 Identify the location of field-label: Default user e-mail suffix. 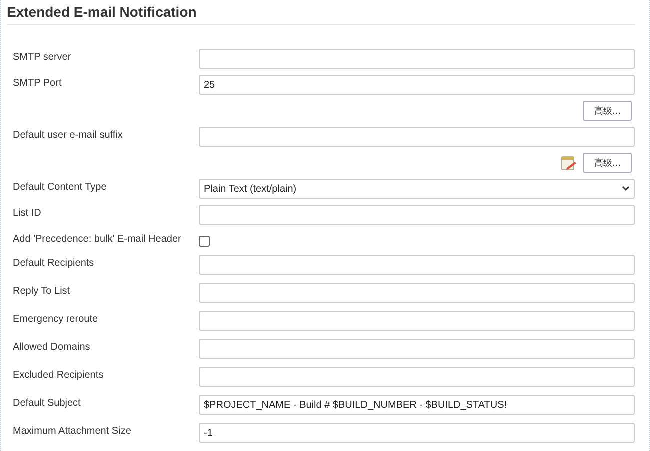
(68, 135).